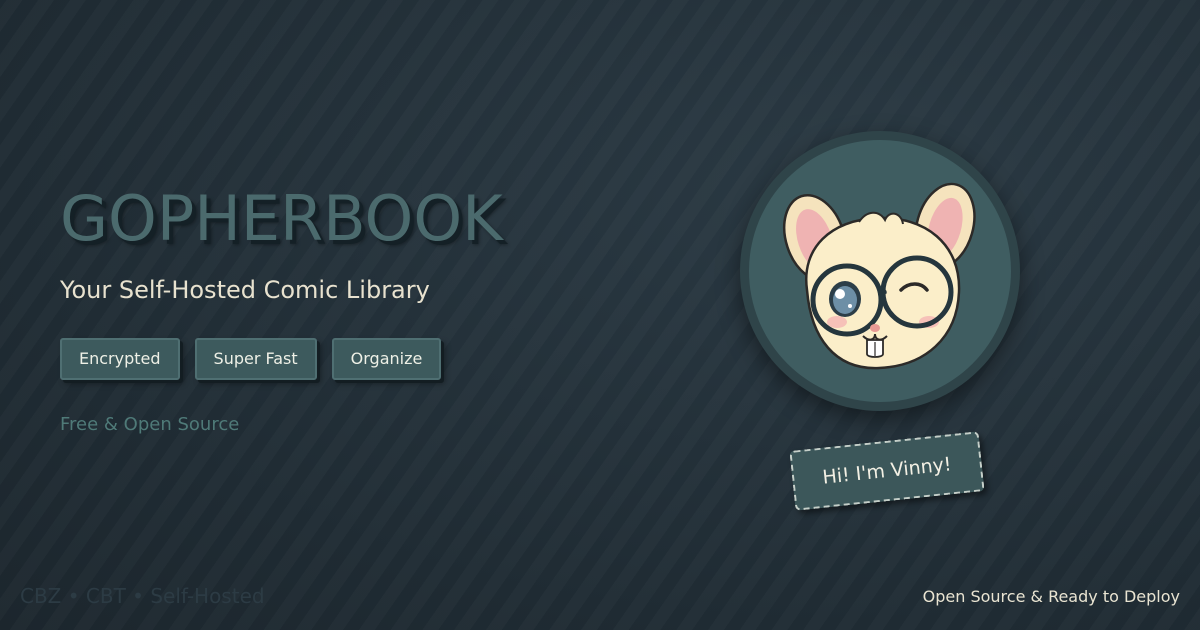 The height and width of the screenshot is (630, 1200). I want to click on mascot-avatar, so click(880, 271).